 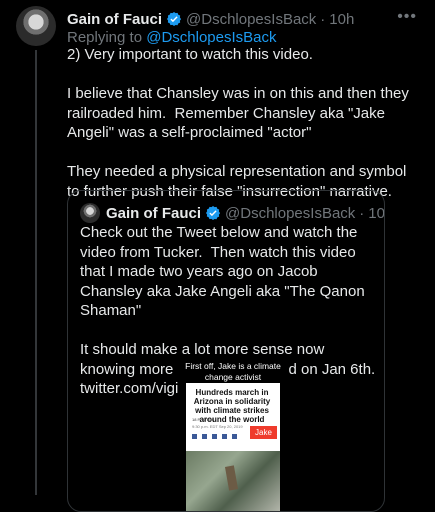 I want to click on quoted-tweet-header: Gain of Fauci @DschlopesIsBack · 10h, so click(x=245, y=213).